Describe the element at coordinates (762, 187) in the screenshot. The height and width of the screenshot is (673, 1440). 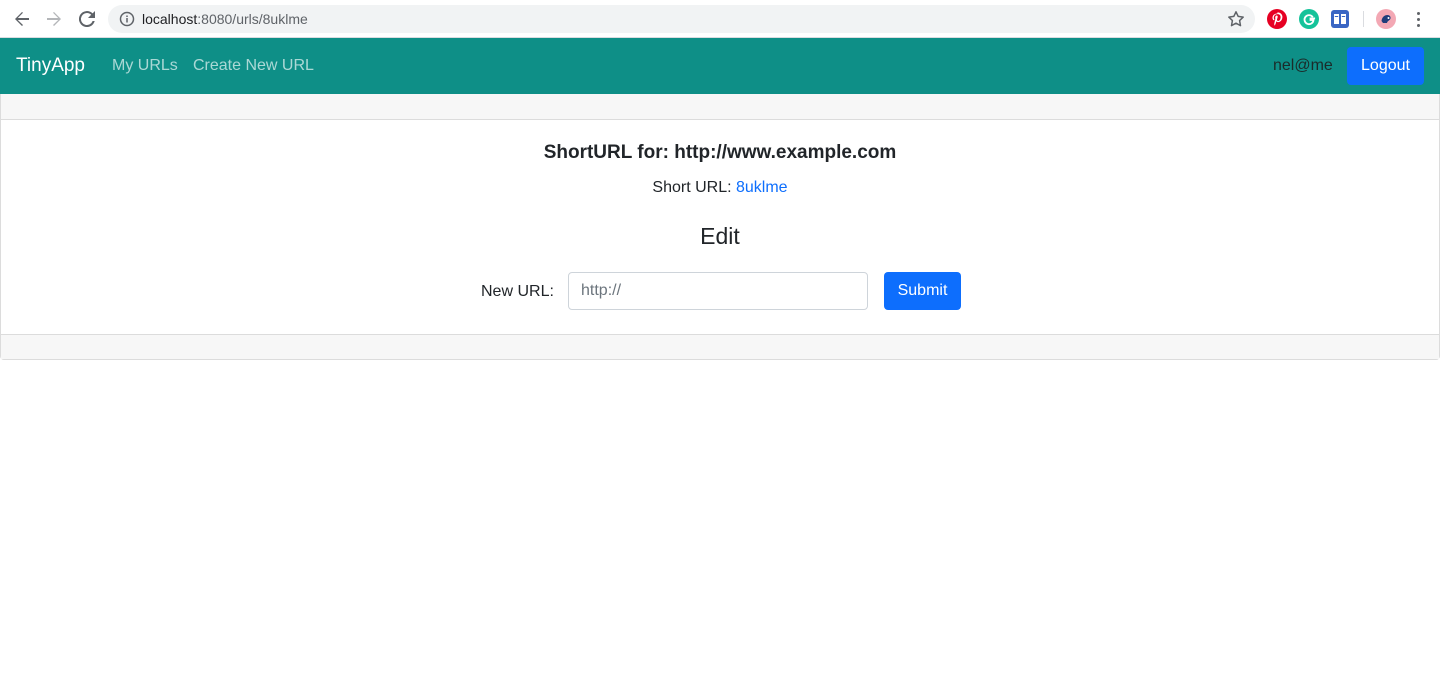
I see `short-url-link: 8uklme` at that location.